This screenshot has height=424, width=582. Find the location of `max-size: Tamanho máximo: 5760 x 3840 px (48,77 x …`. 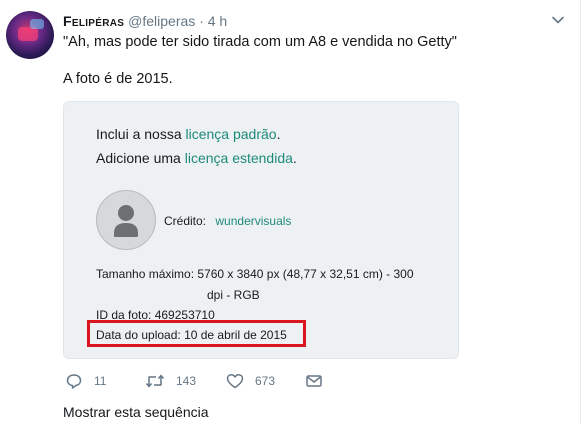

max-size: Tamanho máximo: 5760 x 3840 px (48,77 x … is located at coordinates (255, 274).